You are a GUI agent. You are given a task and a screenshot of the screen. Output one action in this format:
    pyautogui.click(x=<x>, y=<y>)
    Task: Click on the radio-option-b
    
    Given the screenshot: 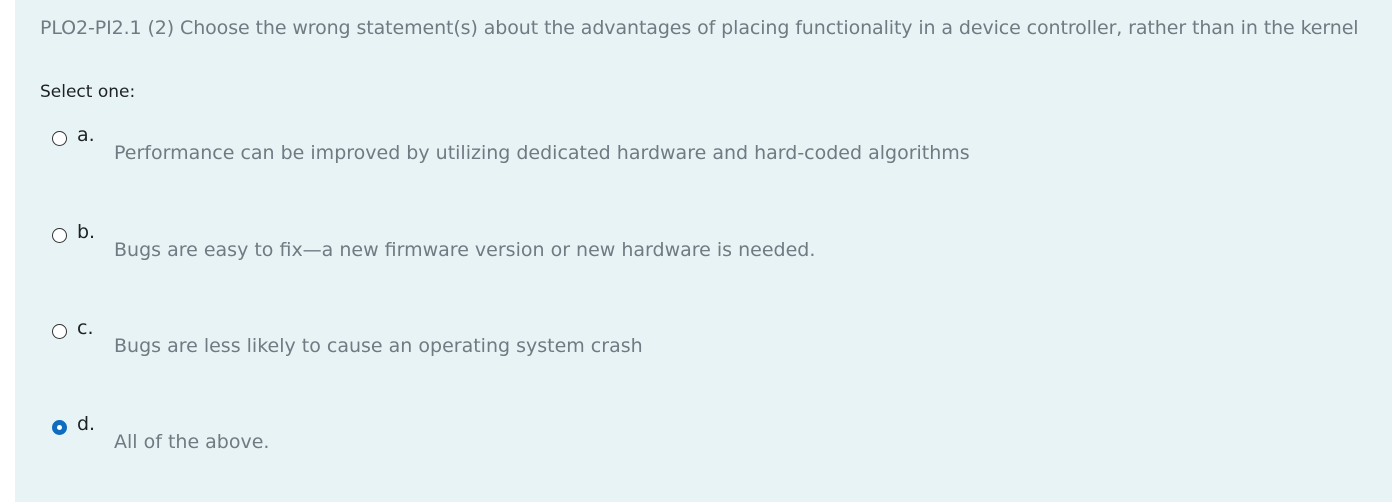 What is the action you would take?
    pyautogui.click(x=59, y=235)
    